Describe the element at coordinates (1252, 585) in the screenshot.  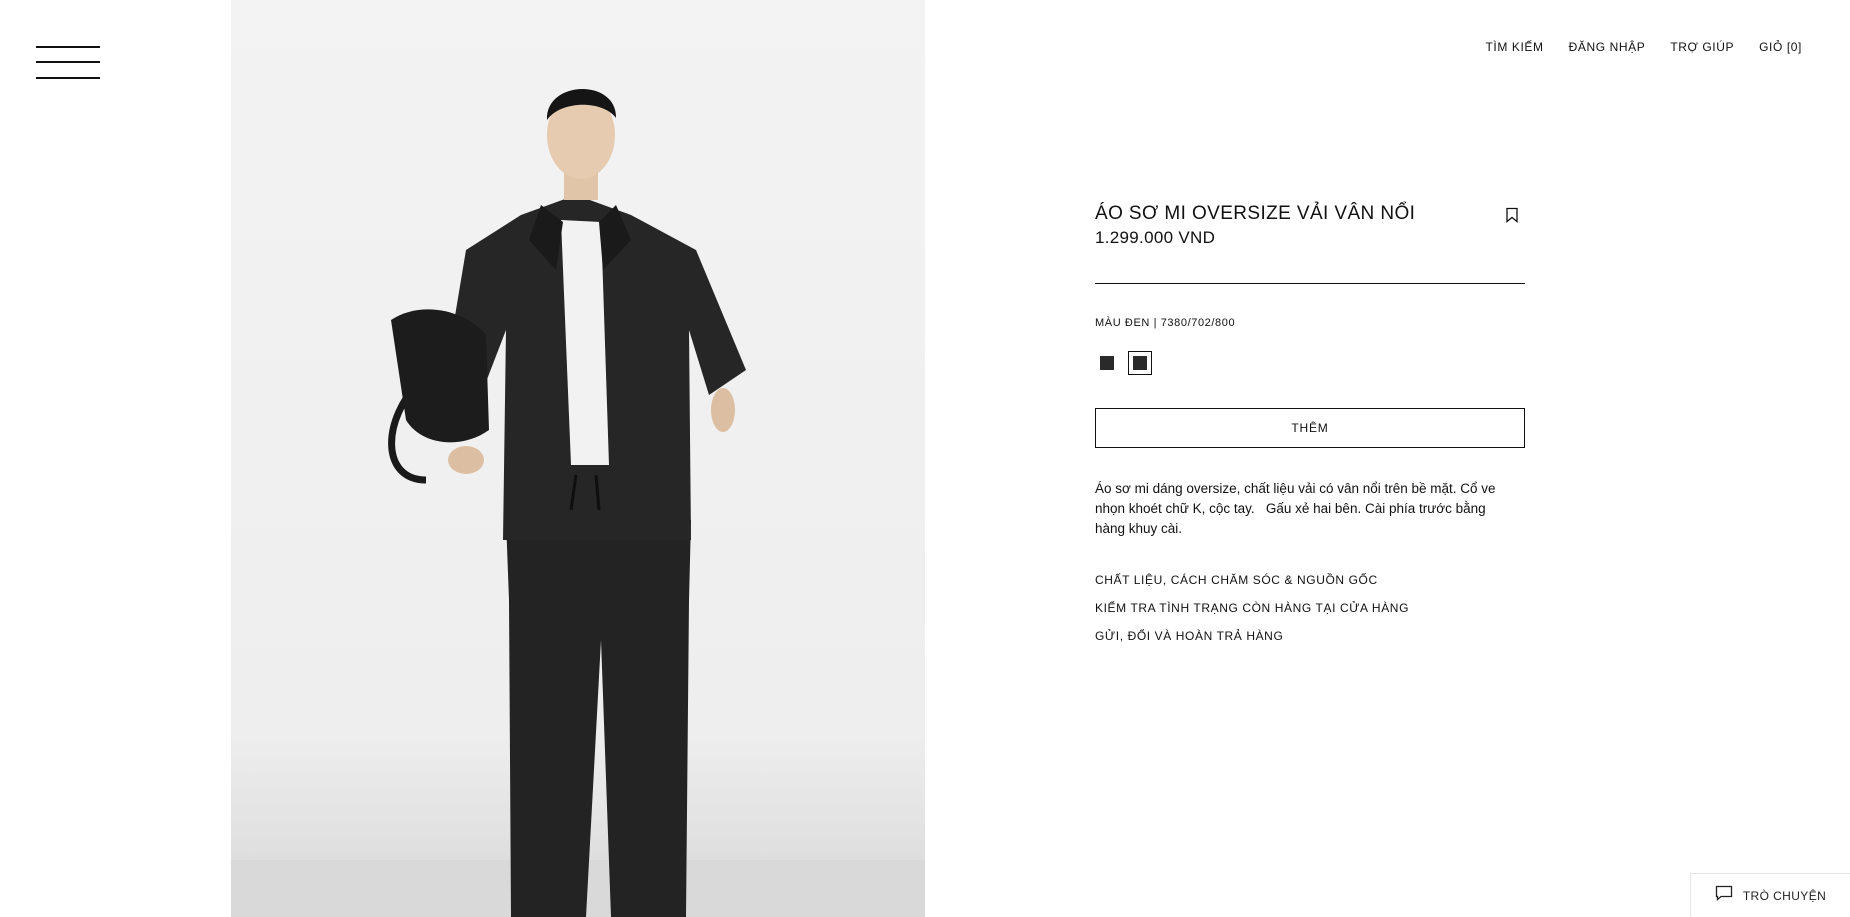
I see `link-materials-care: CHẤT LIỆU, CÁCH CHĂM SÓC & NGUỒN GỐC` at that location.